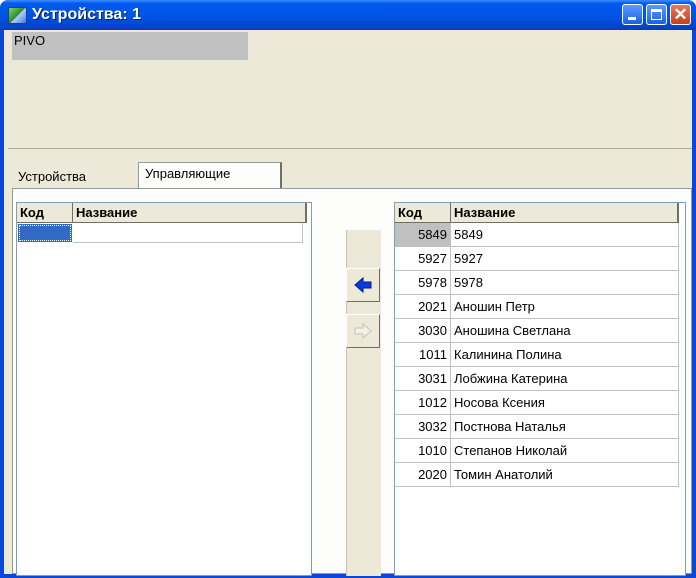  Describe the element at coordinates (423, 259) in the screenshot. I see `code-cell: 5927` at that location.